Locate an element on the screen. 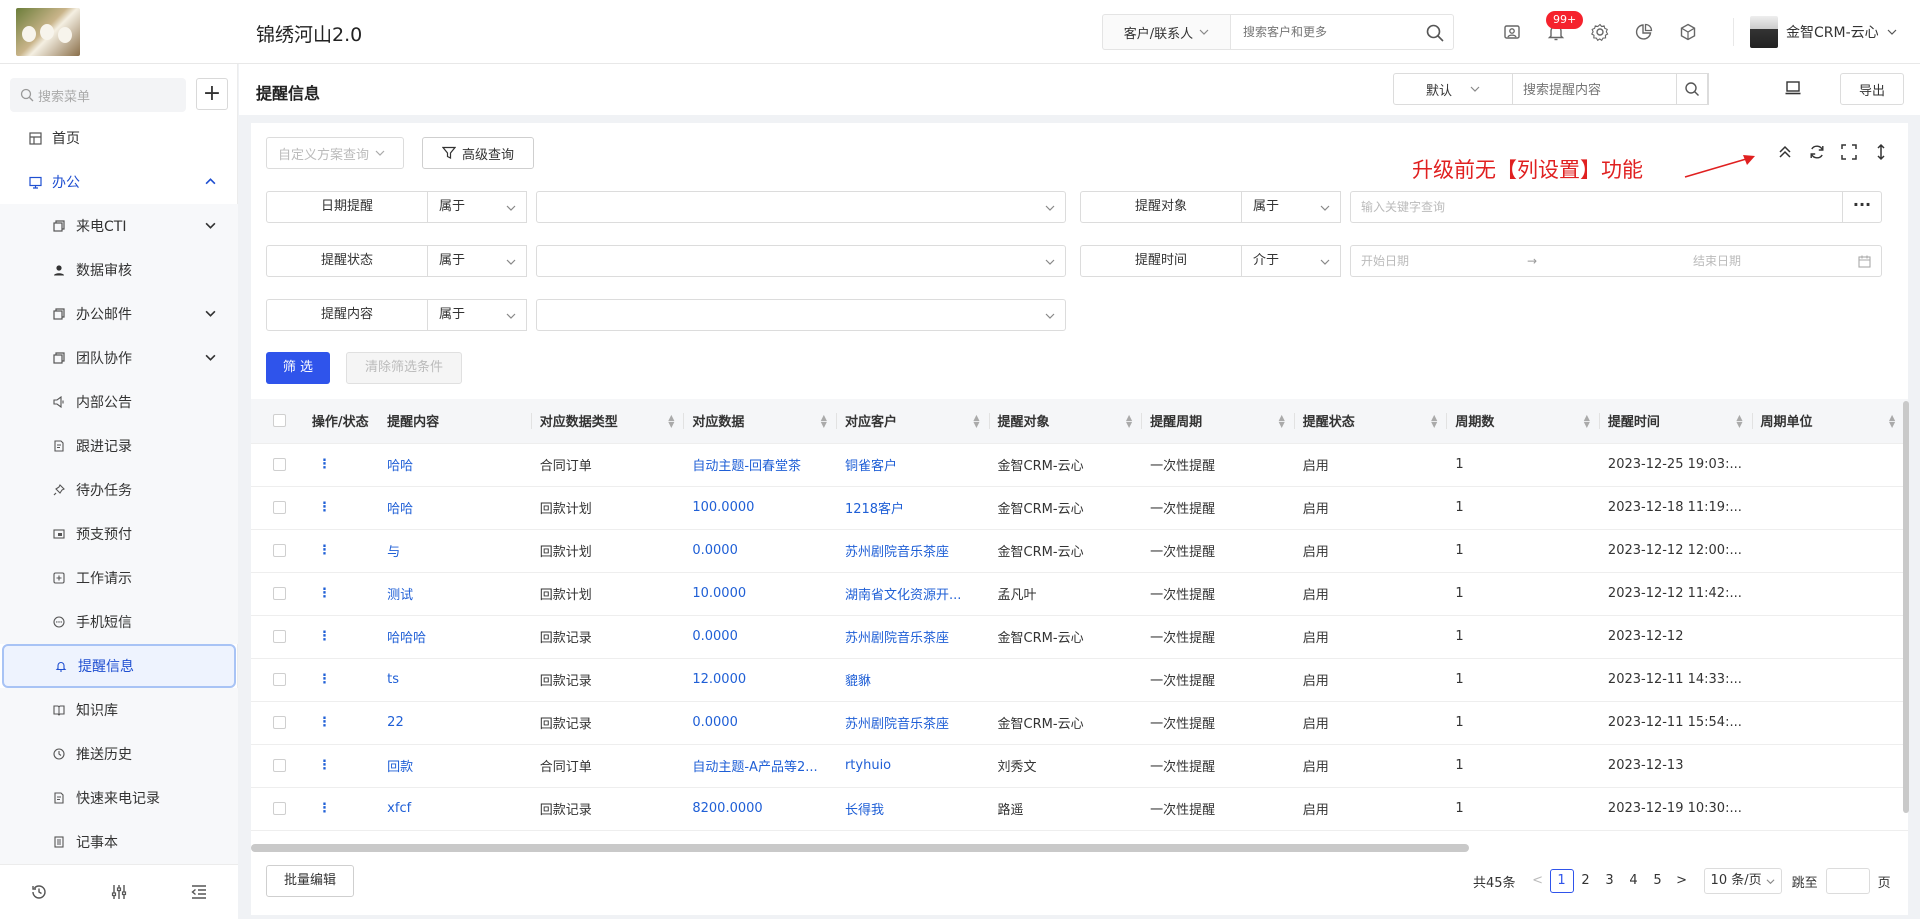 This screenshot has height=919, width=1920. page-5: 5 is located at coordinates (1658, 881).